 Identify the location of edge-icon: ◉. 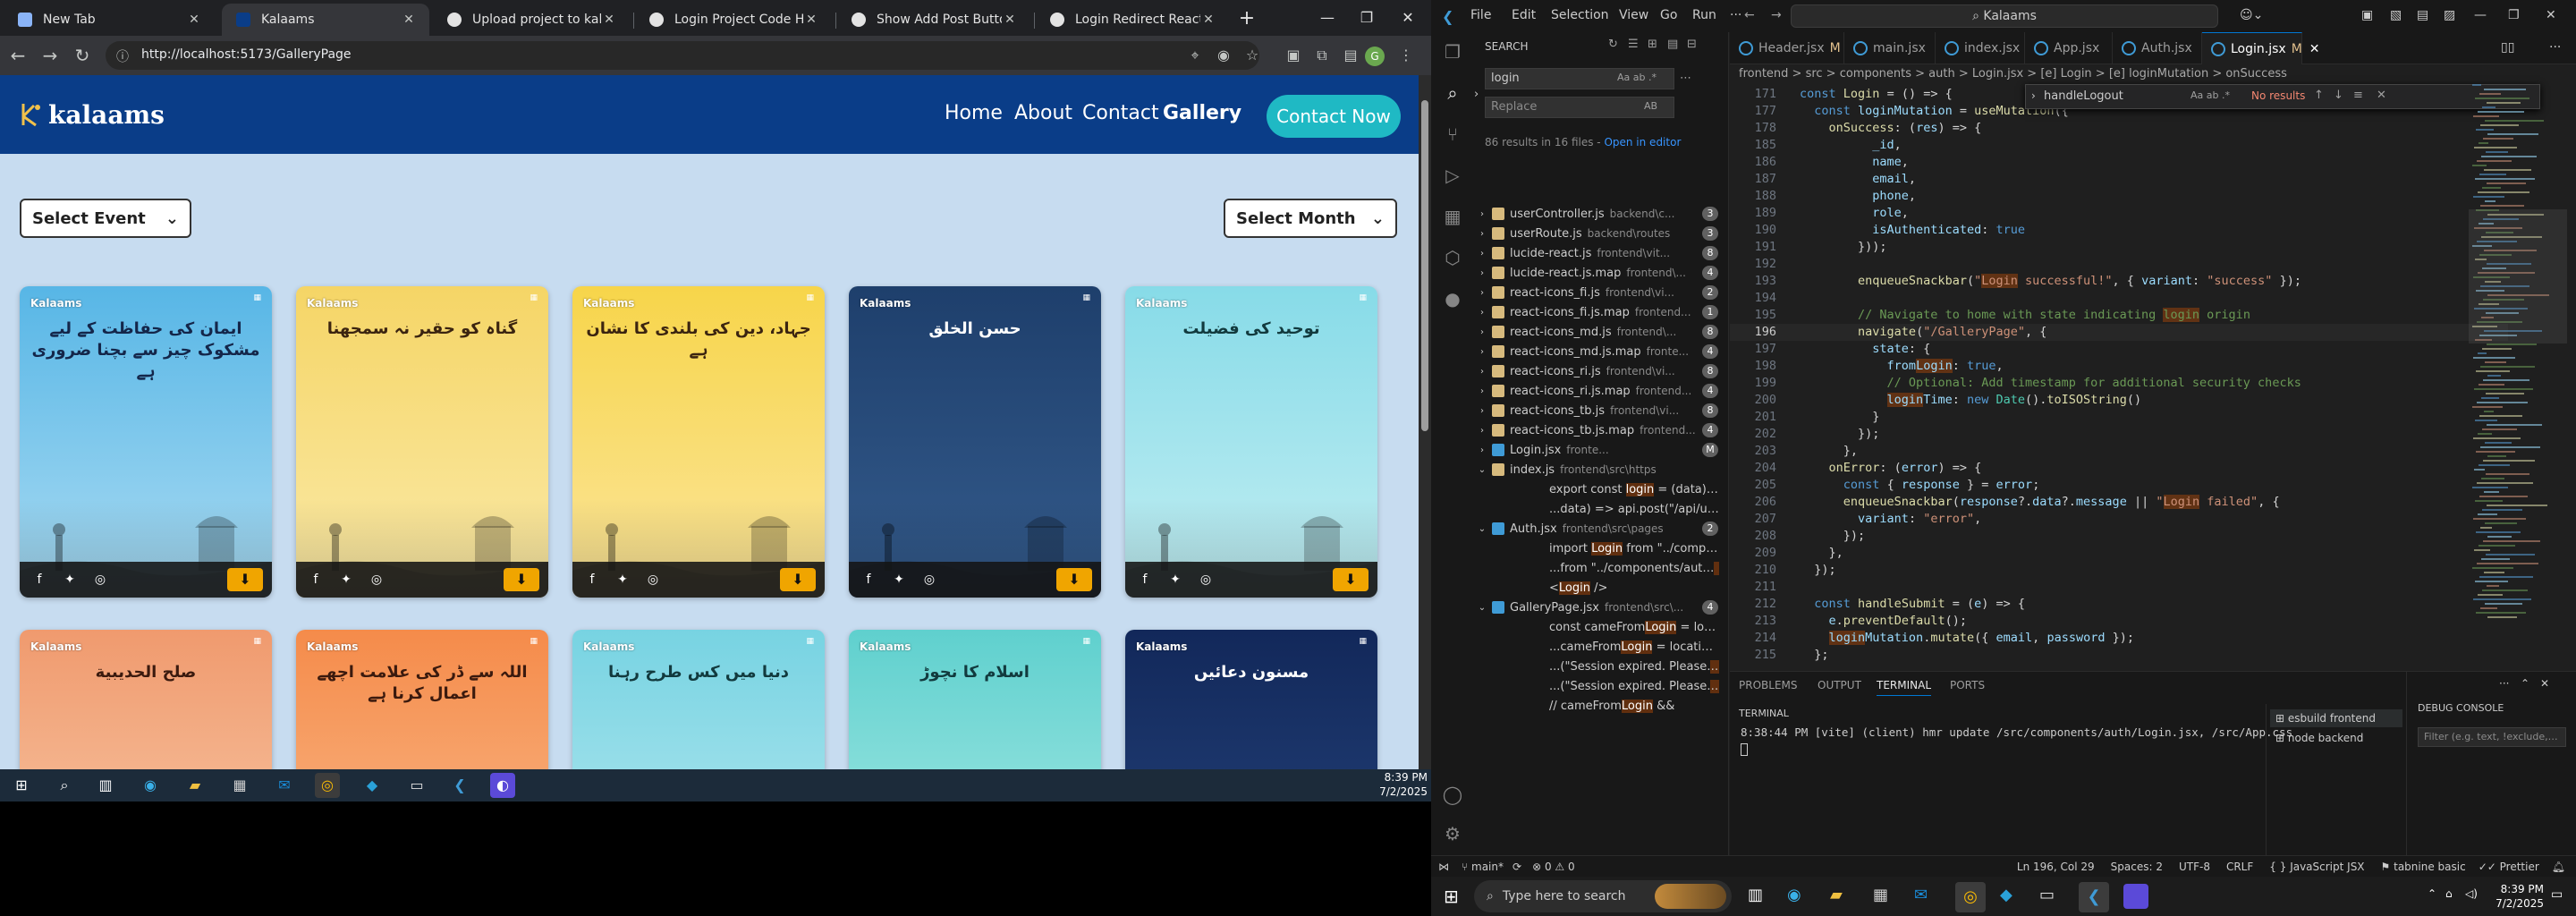
(1794, 895).